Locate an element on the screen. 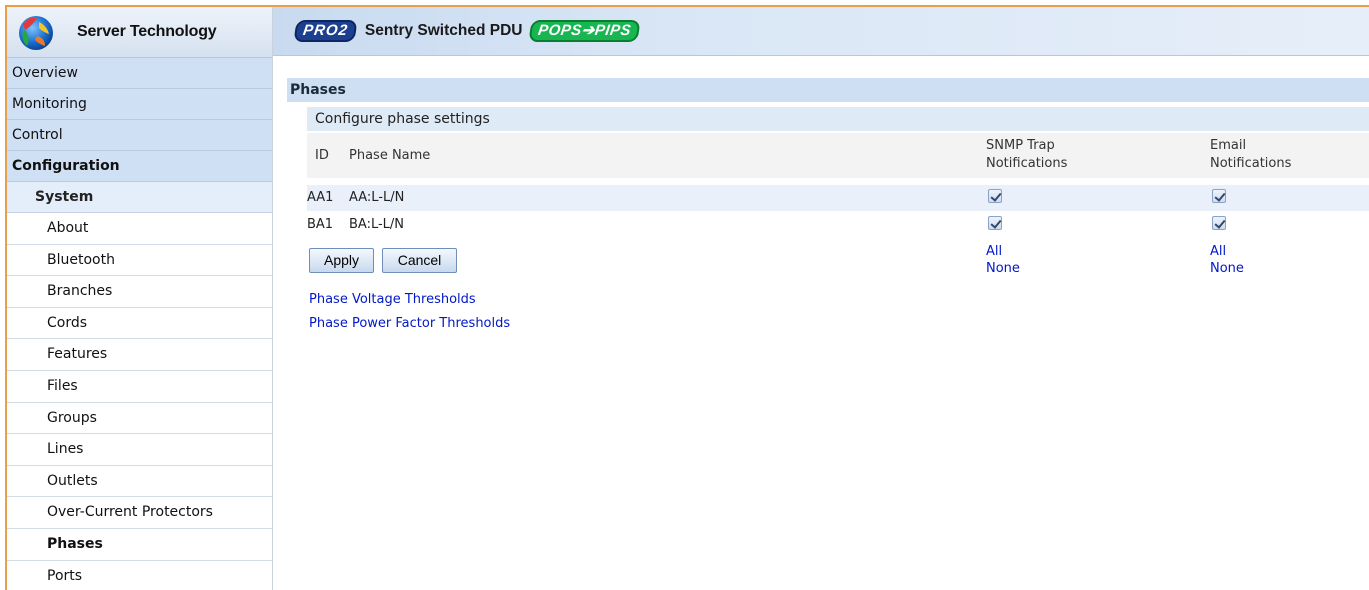  brand-header: Server Technology is located at coordinates (139, 32).